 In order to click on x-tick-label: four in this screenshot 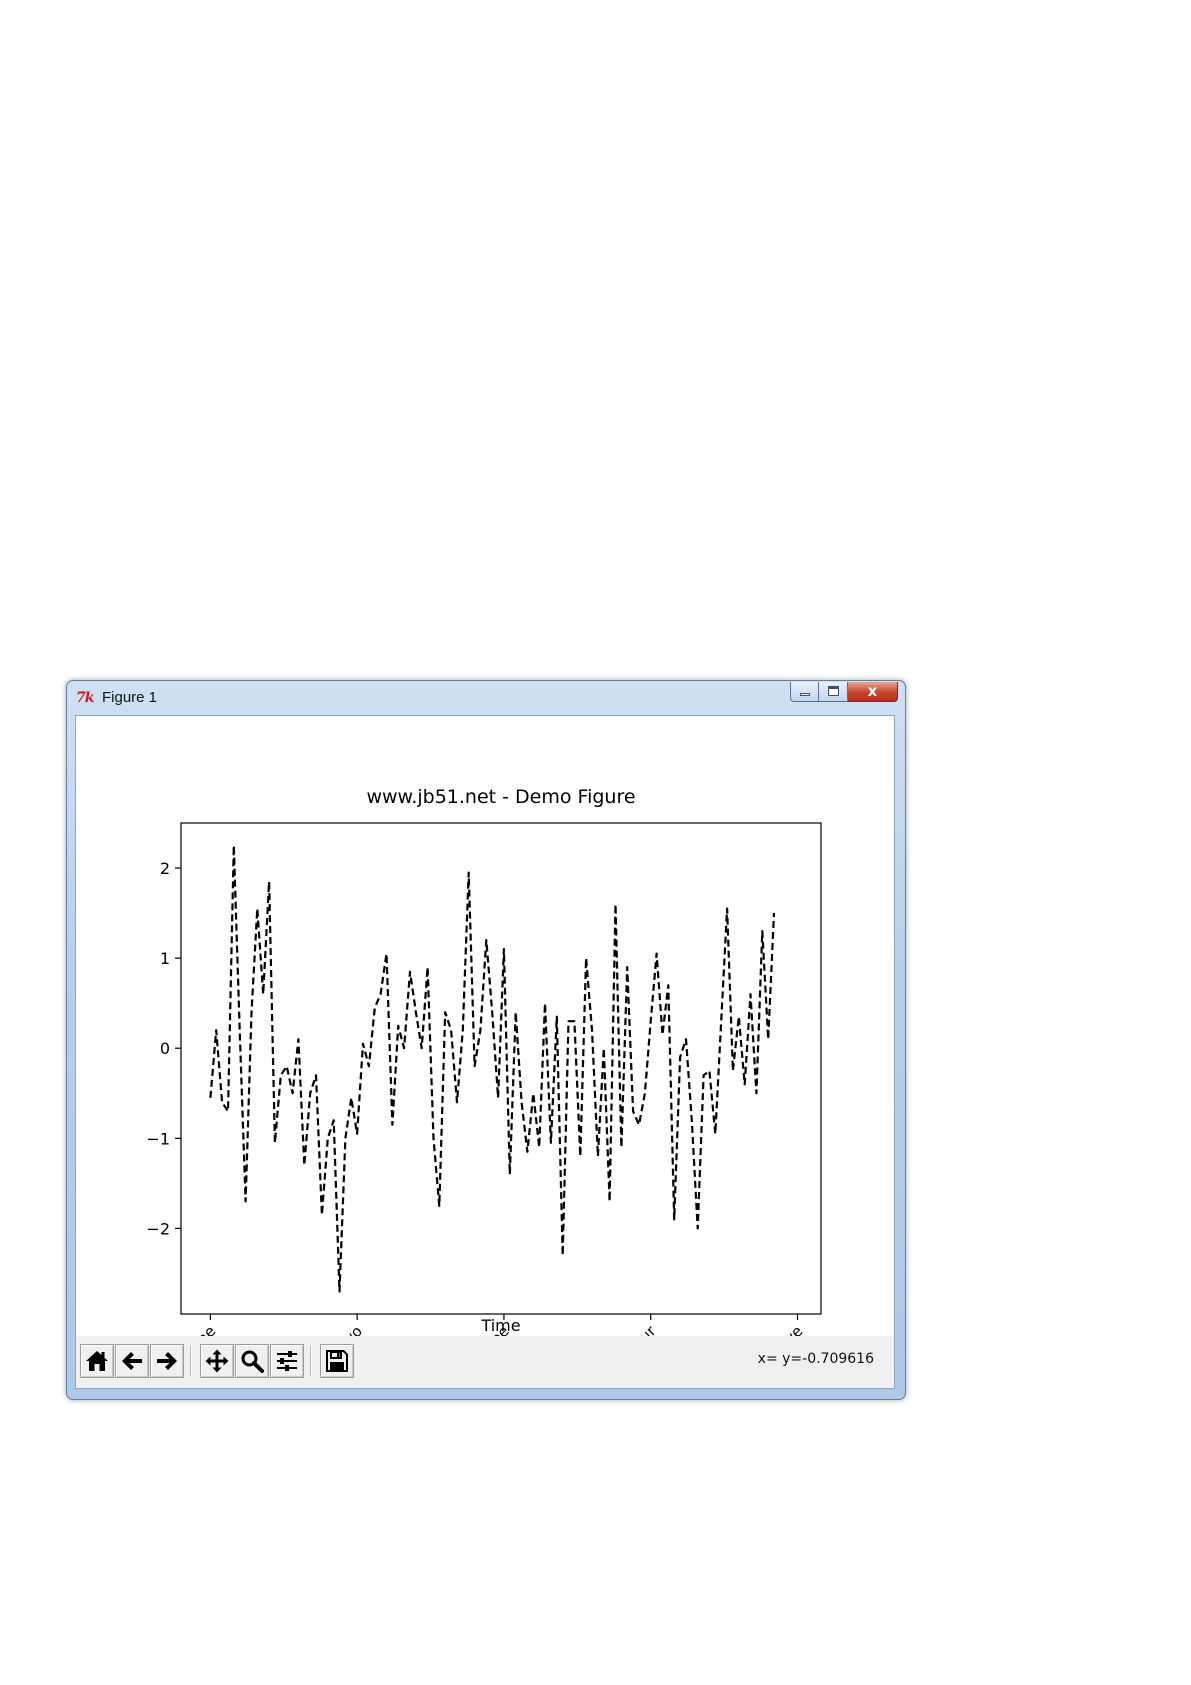, I will do `click(643, 1329)`.